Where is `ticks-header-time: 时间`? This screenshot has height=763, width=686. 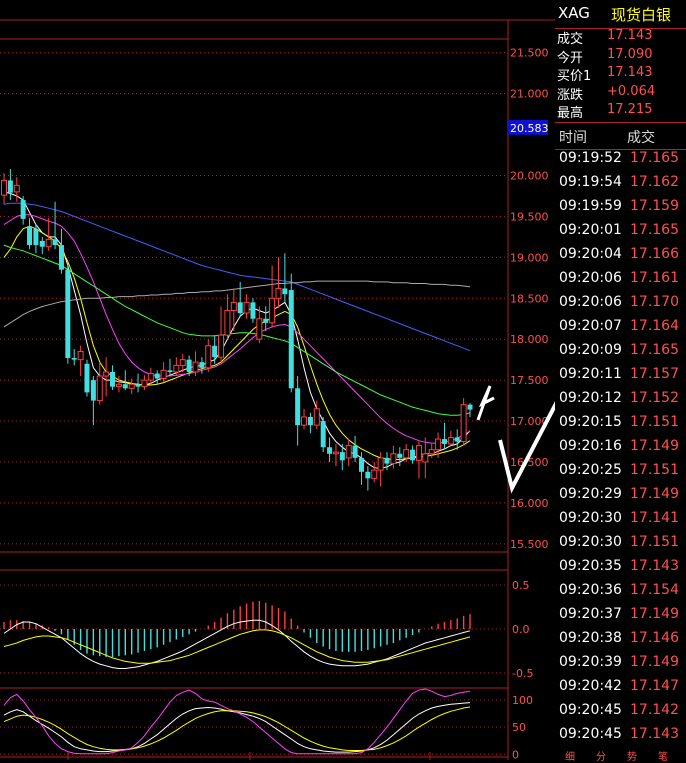
ticks-header-time: 时间 is located at coordinates (573, 138).